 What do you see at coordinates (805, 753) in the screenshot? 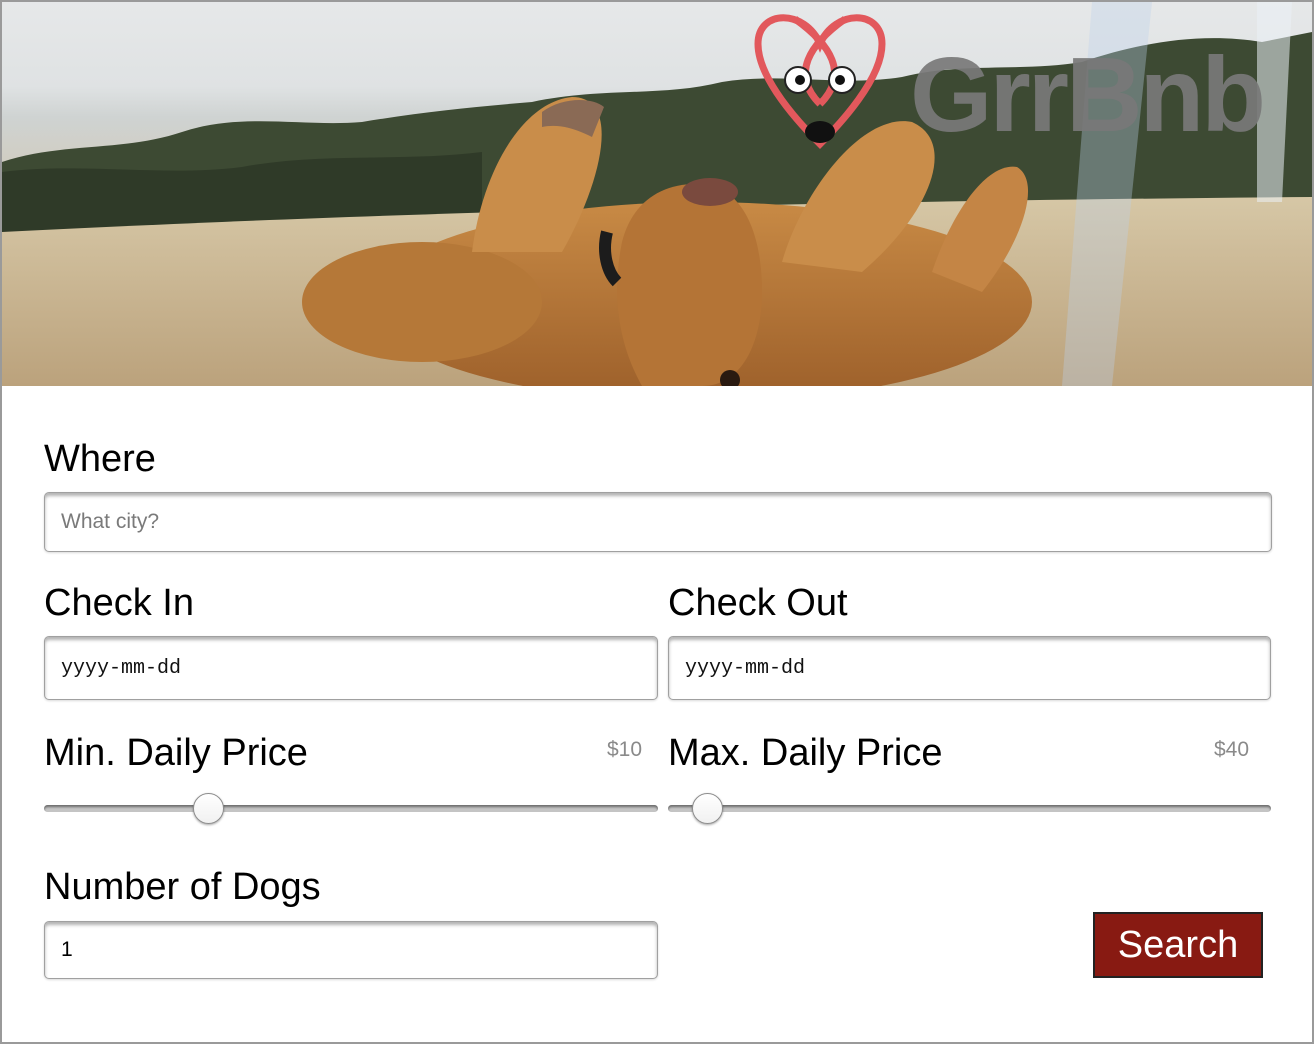
I see `max-price-label: Max. Daily Price` at bounding box center [805, 753].